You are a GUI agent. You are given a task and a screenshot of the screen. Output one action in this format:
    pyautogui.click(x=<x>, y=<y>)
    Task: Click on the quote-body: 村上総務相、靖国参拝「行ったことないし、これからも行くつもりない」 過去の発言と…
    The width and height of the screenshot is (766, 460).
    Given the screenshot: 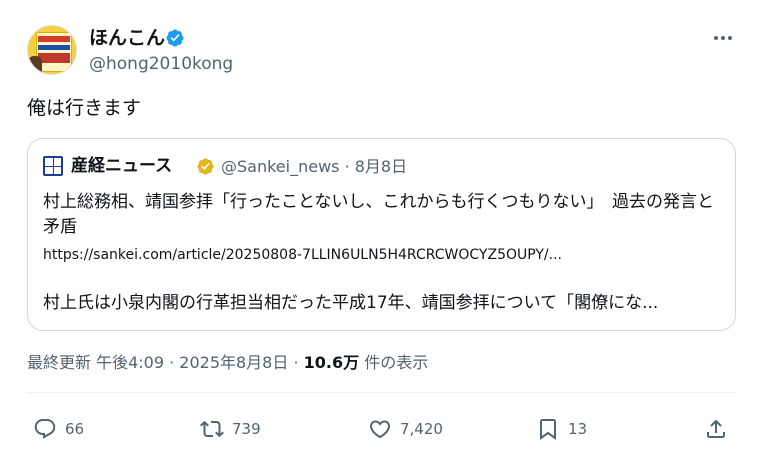 What is the action you would take?
    pyautogui.click(x=378, y=214)
    